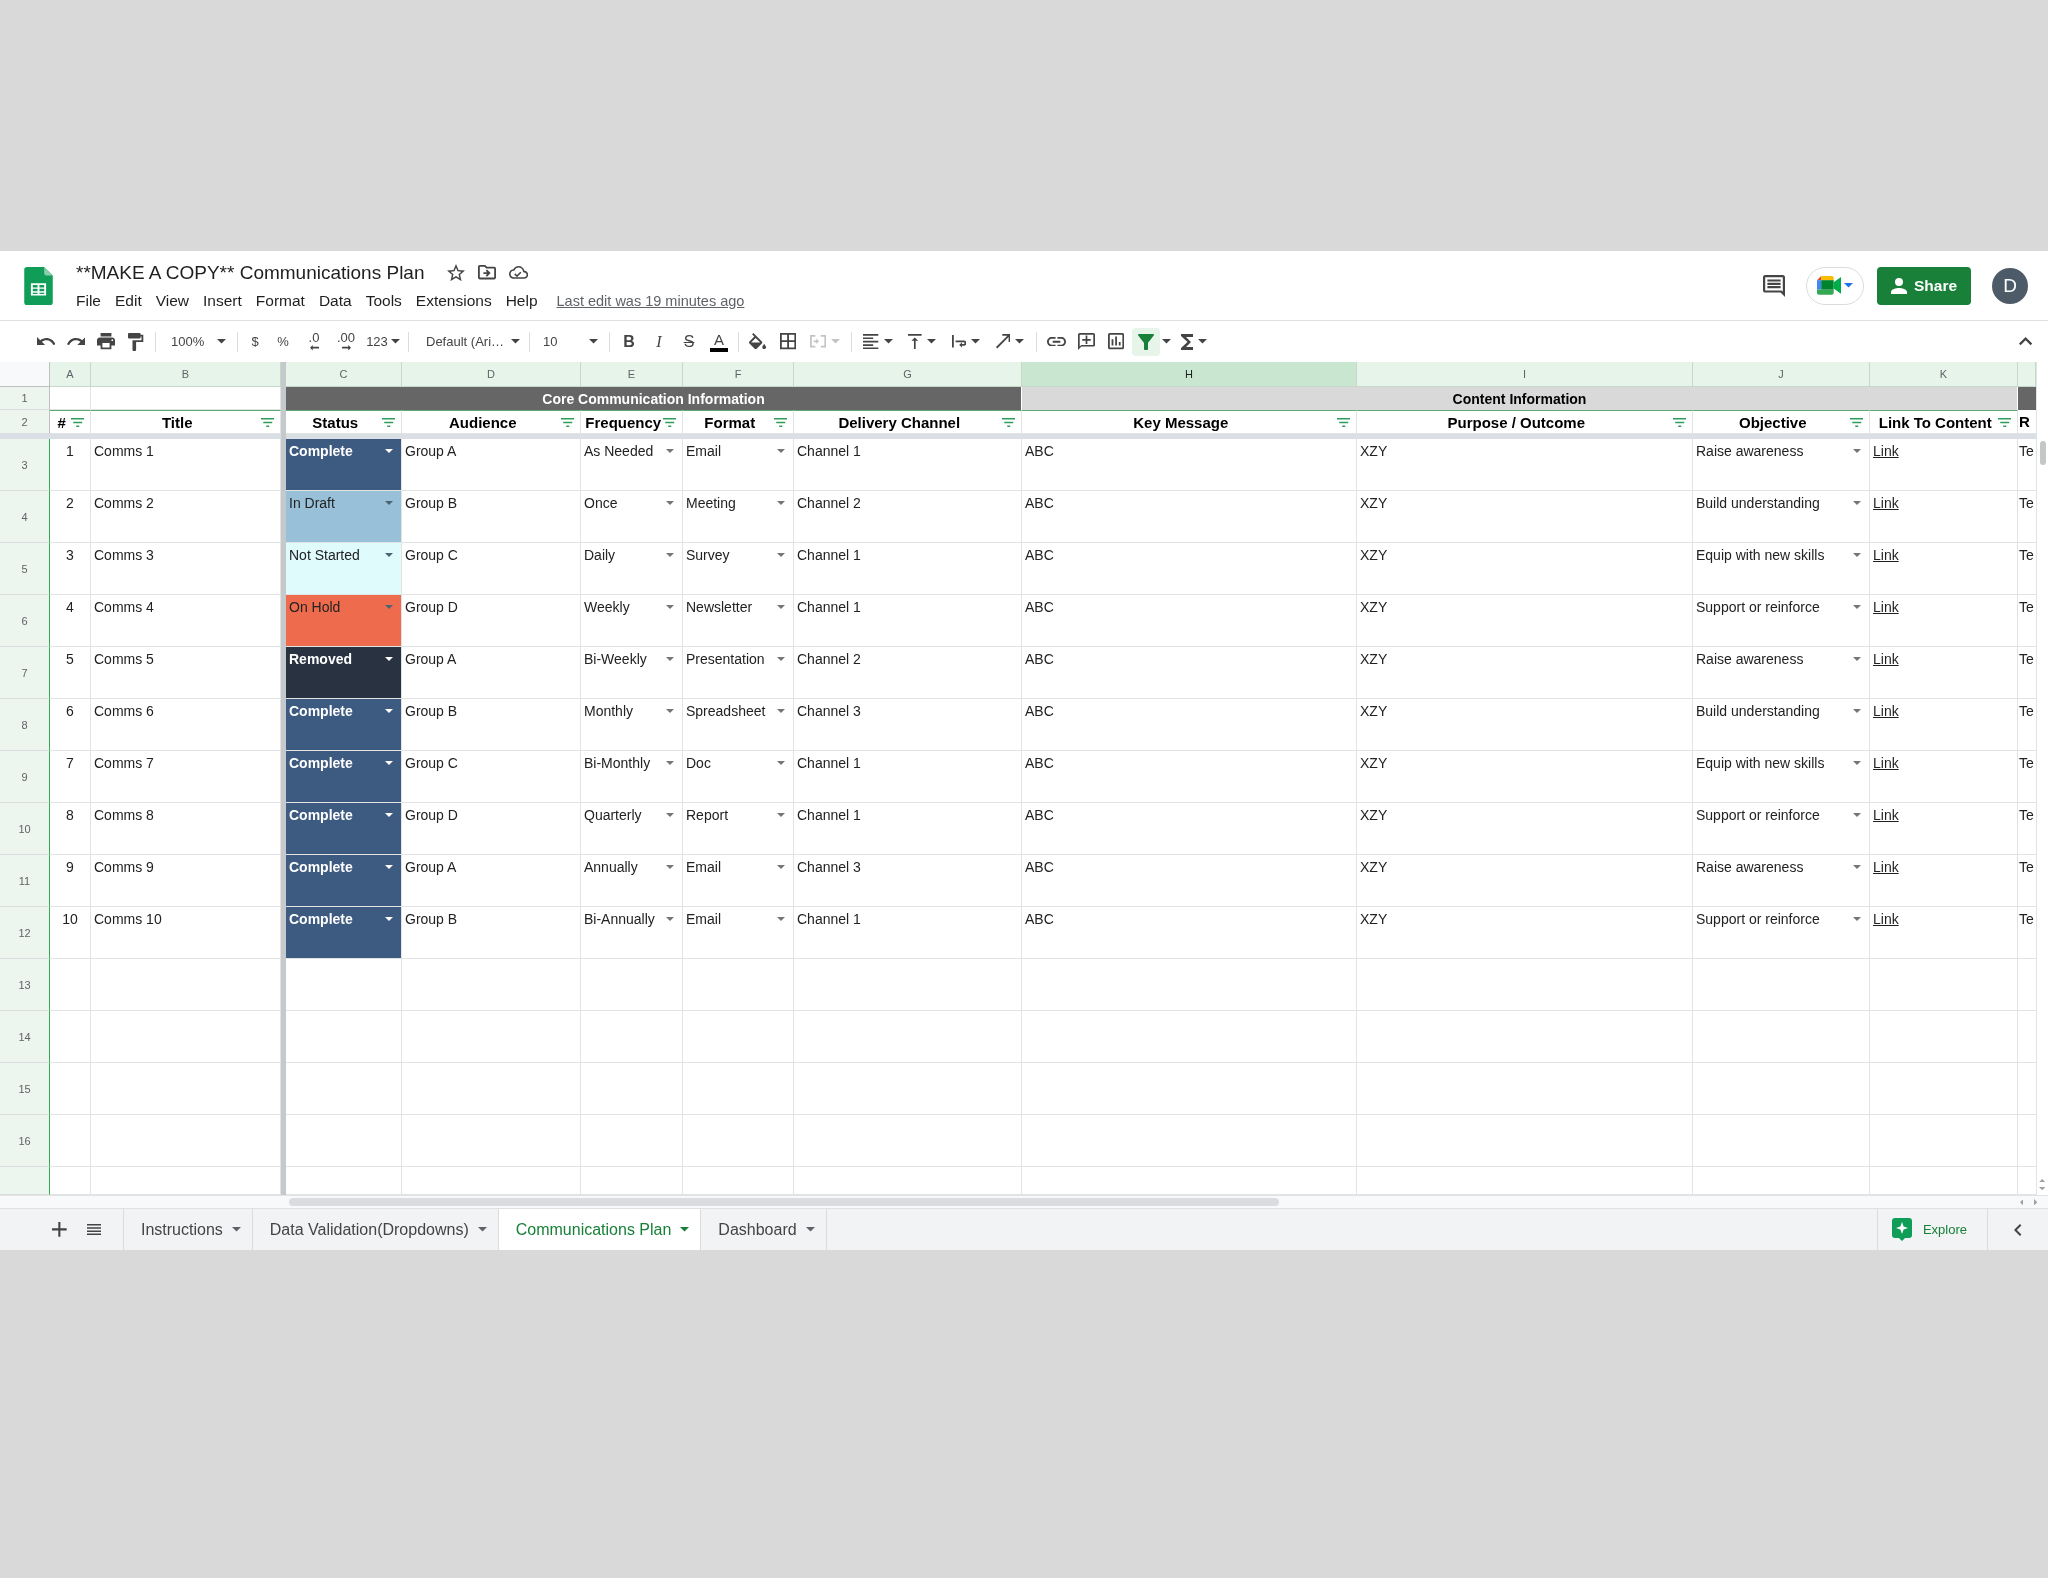 The height and width of the screenshot is (1578, 2048). What do you see at coordinates (255, 341) in the screenshot?
I see `currency-button: $` at bounding box center [255, 341].